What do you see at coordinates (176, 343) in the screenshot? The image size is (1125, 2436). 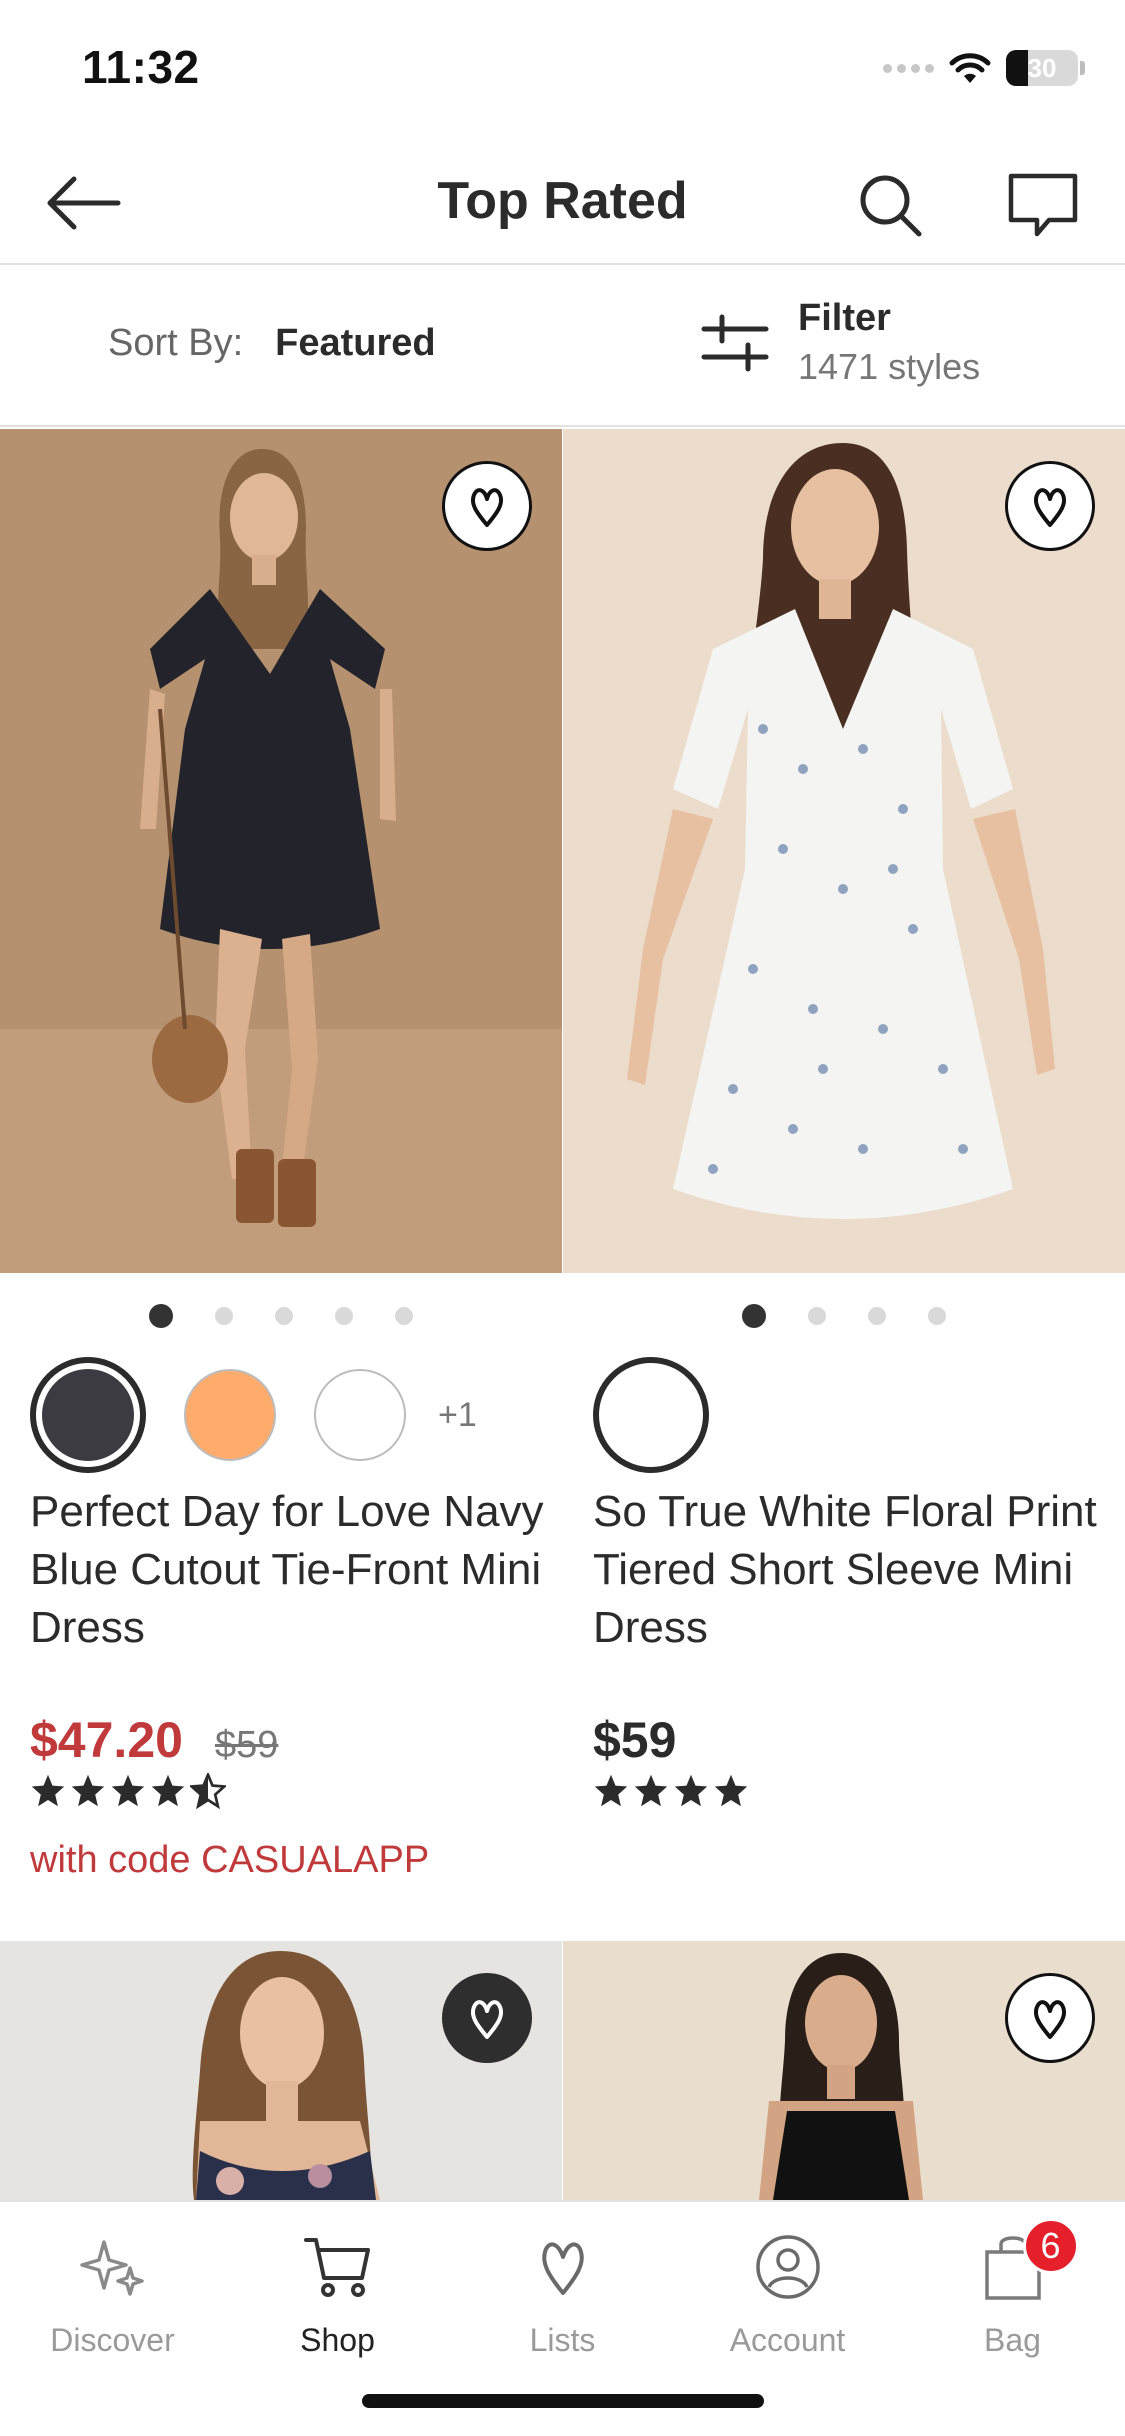 I see `sort-label: Sort By:` at bounding box center [176, 343].